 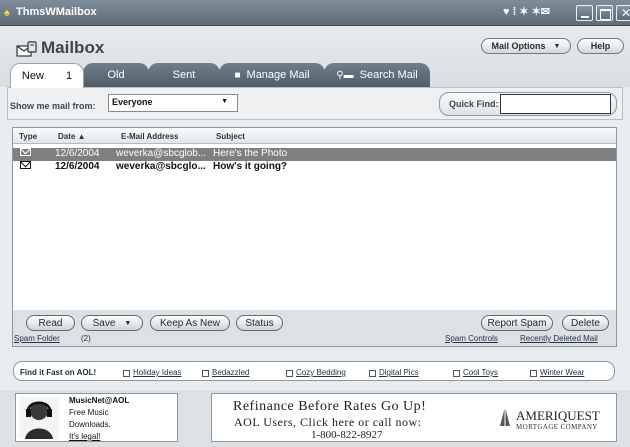 What do you see at coordinates (559, 338) in the screenshot?
I see `recently-deleted-link: Recently Deleted Mail` at bounding box center [559, 338].